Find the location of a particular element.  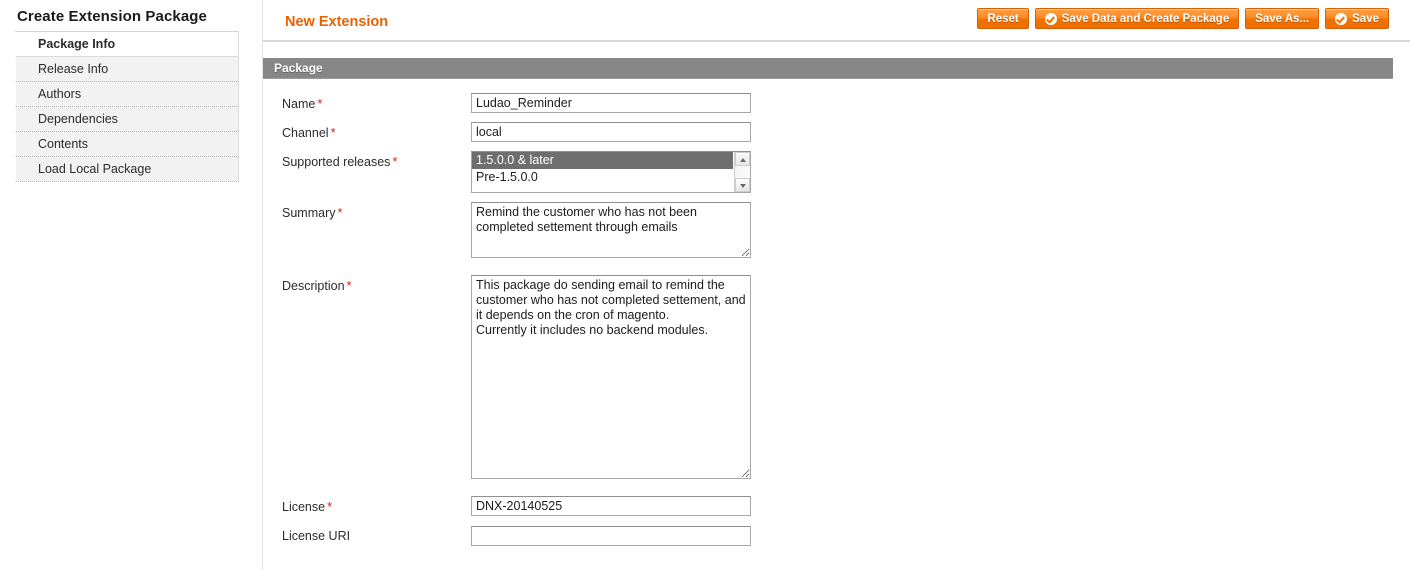

control-supported-releases: 1.5.0.0 & later Pre-1.5.0.0 is located at coordinates (611, 172).